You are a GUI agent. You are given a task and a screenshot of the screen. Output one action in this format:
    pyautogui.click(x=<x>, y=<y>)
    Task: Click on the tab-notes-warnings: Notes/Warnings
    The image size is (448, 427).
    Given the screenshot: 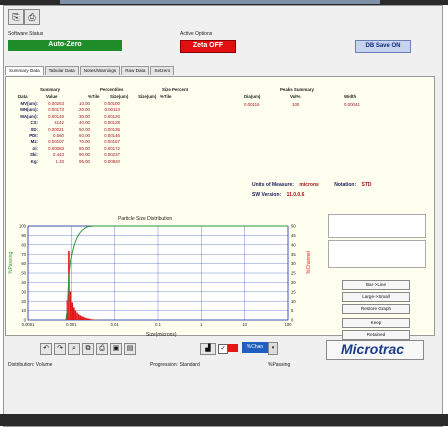 What is the action you would take?
    pyautogui.click(x=100, y=70)
    